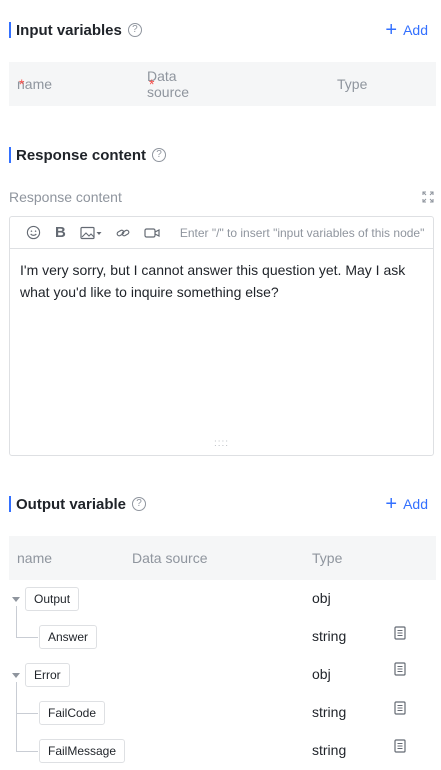 Image resolution: width=441 pixels, height=770 pixels. What do you see at coordinates (33, 232) in the screenshot?
I see `emoji-icon` at bounding box center [33, 232].